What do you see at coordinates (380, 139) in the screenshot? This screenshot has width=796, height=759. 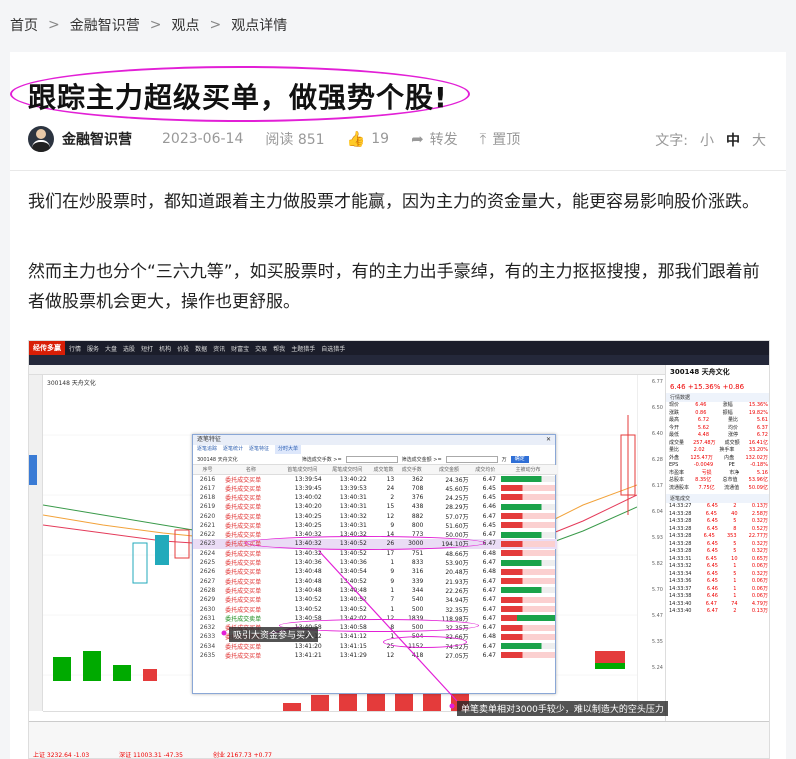 I see `like-count: 19` at bounding box center [380, 139].